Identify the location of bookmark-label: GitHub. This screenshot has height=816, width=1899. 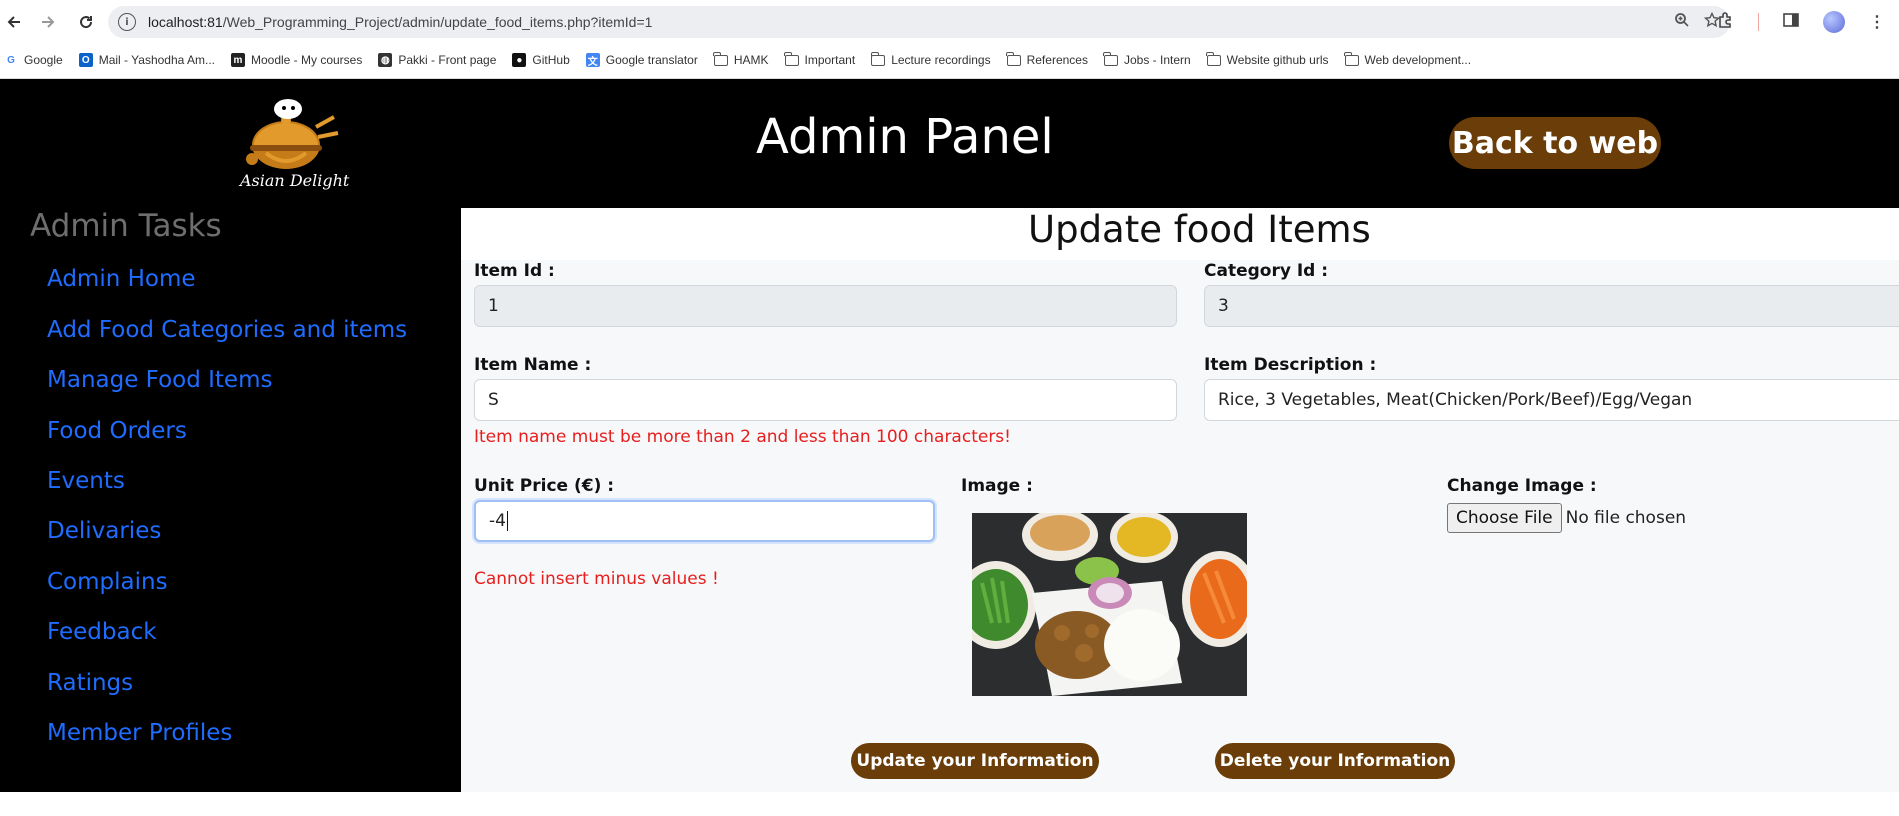
(551, 60).